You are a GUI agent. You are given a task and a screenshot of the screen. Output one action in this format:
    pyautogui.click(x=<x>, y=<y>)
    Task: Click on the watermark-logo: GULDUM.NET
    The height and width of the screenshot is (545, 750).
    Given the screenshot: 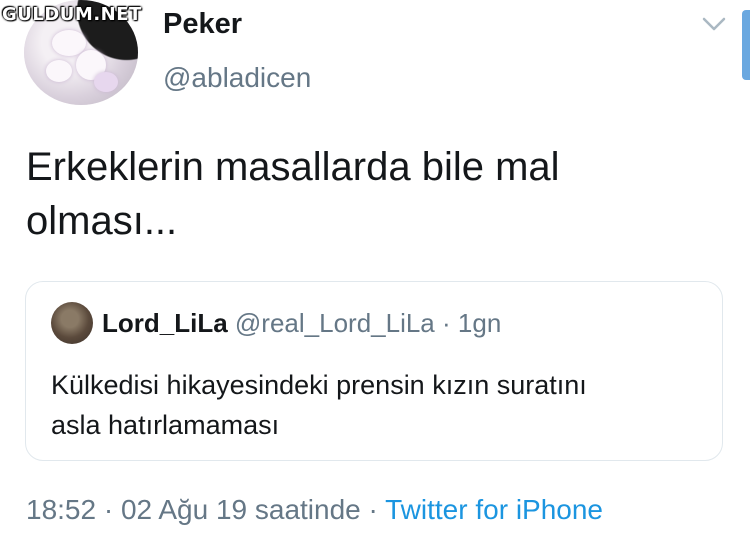 What is the action you would take?
    pyautogui.click(x=72, y=14)
    